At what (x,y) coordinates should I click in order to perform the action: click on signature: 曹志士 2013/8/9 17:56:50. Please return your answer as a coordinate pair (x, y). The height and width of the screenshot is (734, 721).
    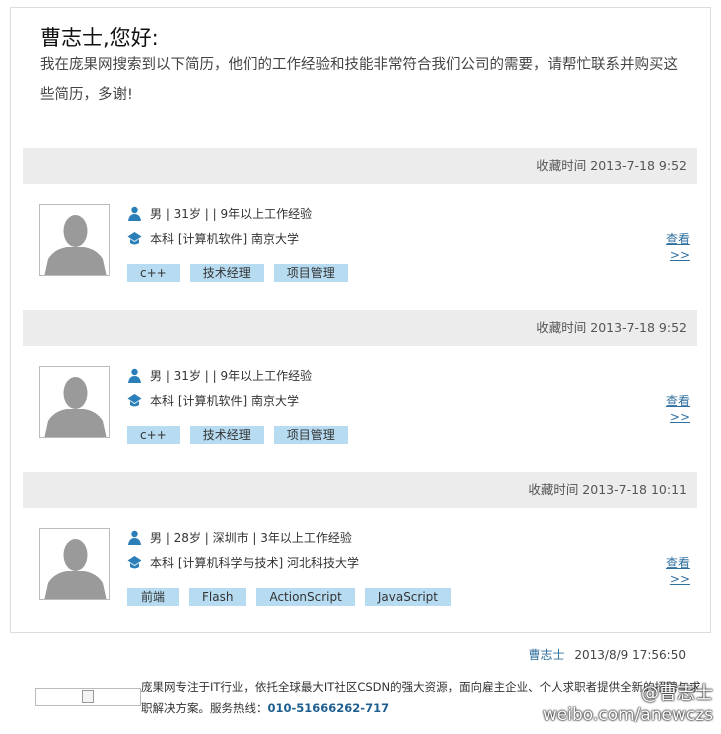
    Looking at the image, I should click on (607, 654).